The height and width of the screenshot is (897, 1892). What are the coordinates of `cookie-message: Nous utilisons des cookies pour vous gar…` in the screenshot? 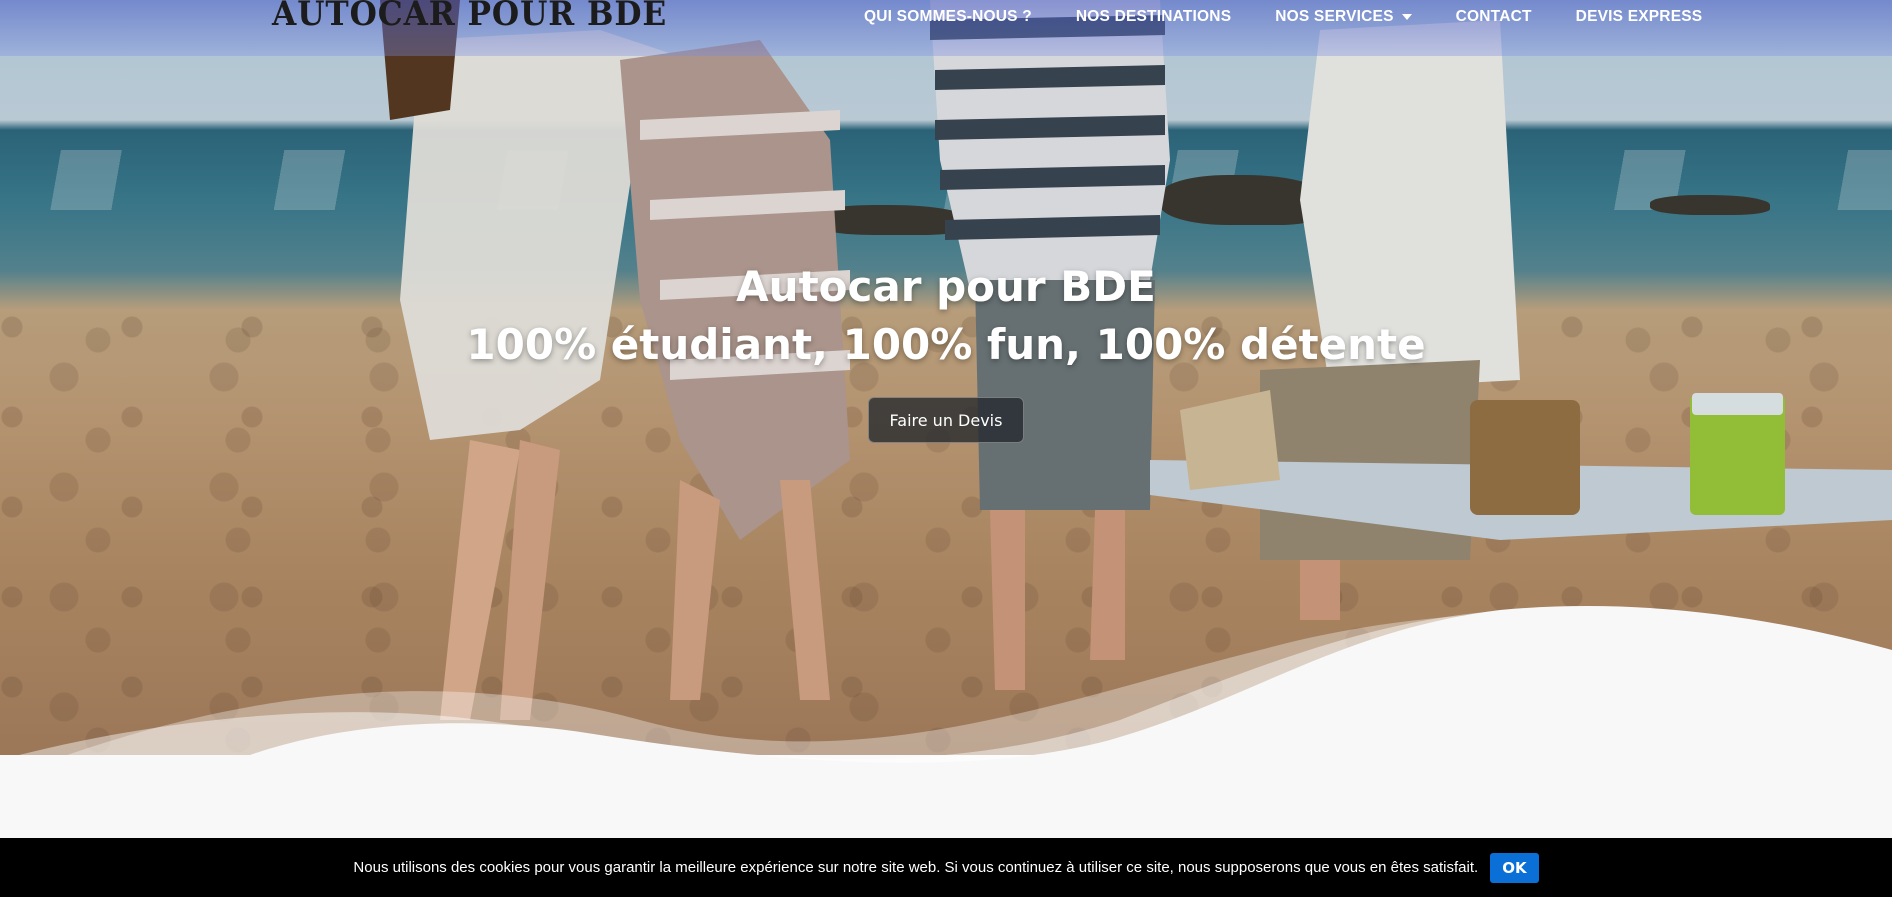 It's located at (916, 867).